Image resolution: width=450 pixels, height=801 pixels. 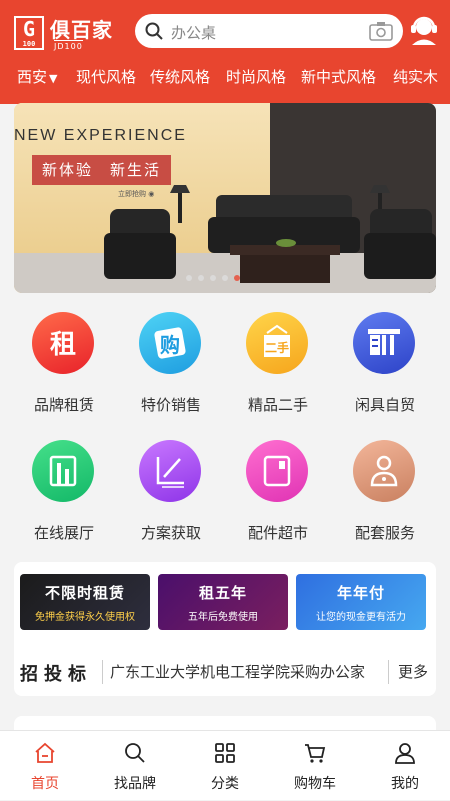 What do you see at coordinates (270, 234) in the screenshot?
I see `sofa-image` at bounding box center [270, 234].